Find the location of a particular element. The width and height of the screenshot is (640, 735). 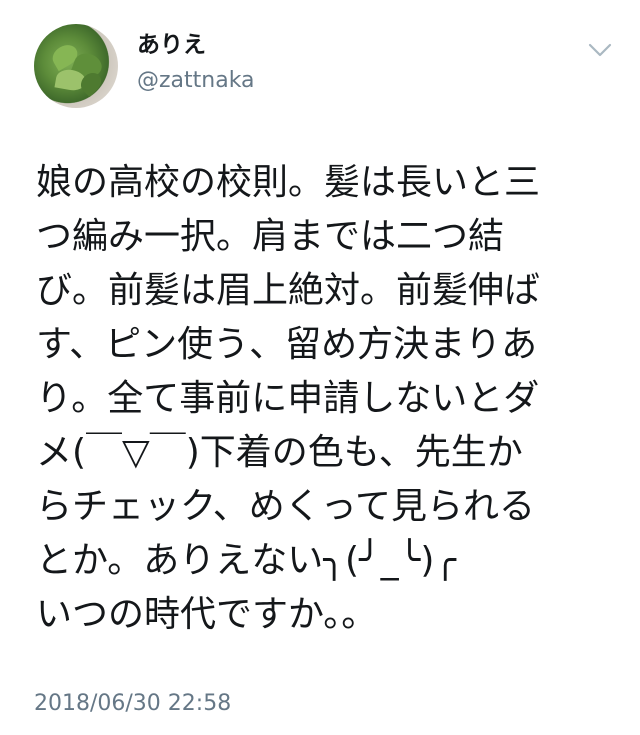

tweet-text-line: らチェック、めくって見られる is located at coordinates (285, 506).